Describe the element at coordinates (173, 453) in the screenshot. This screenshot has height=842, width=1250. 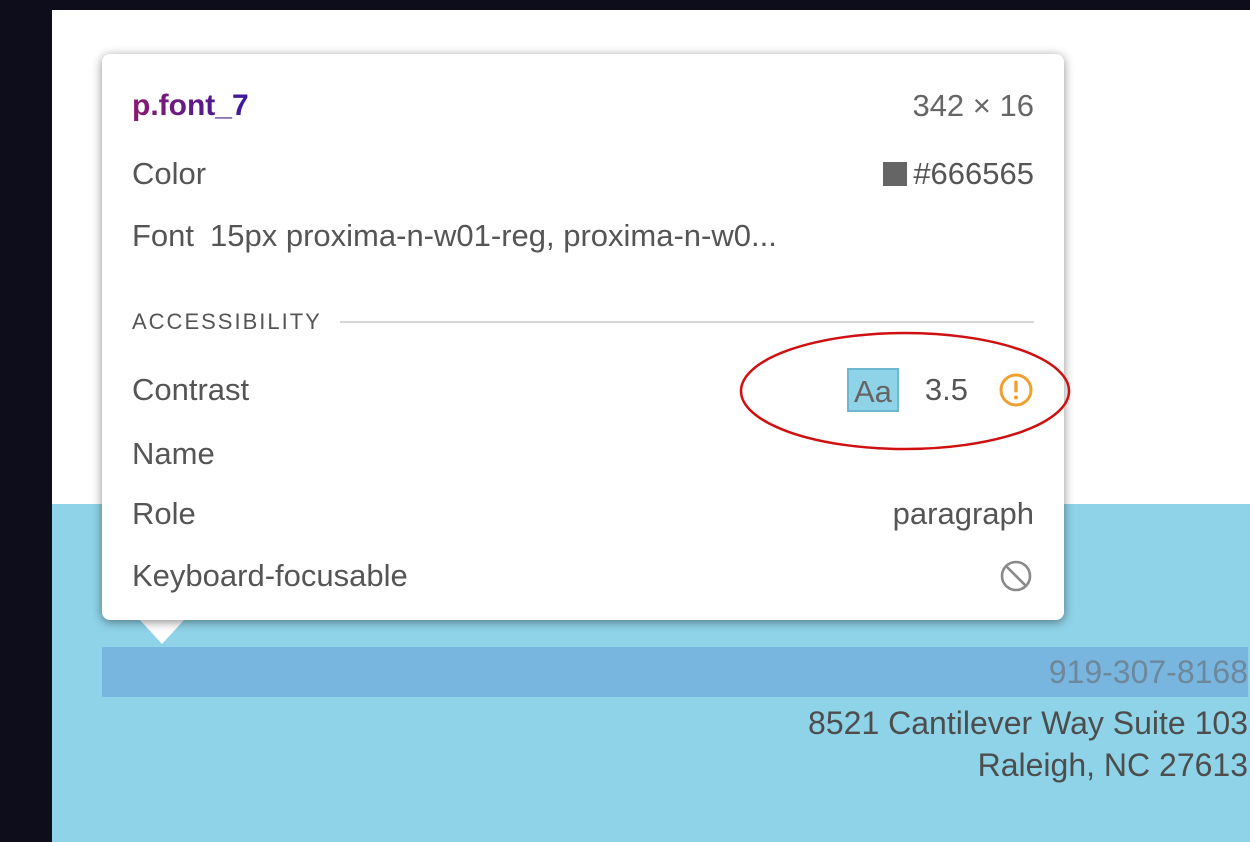
I see `name-label: Name` at that location.